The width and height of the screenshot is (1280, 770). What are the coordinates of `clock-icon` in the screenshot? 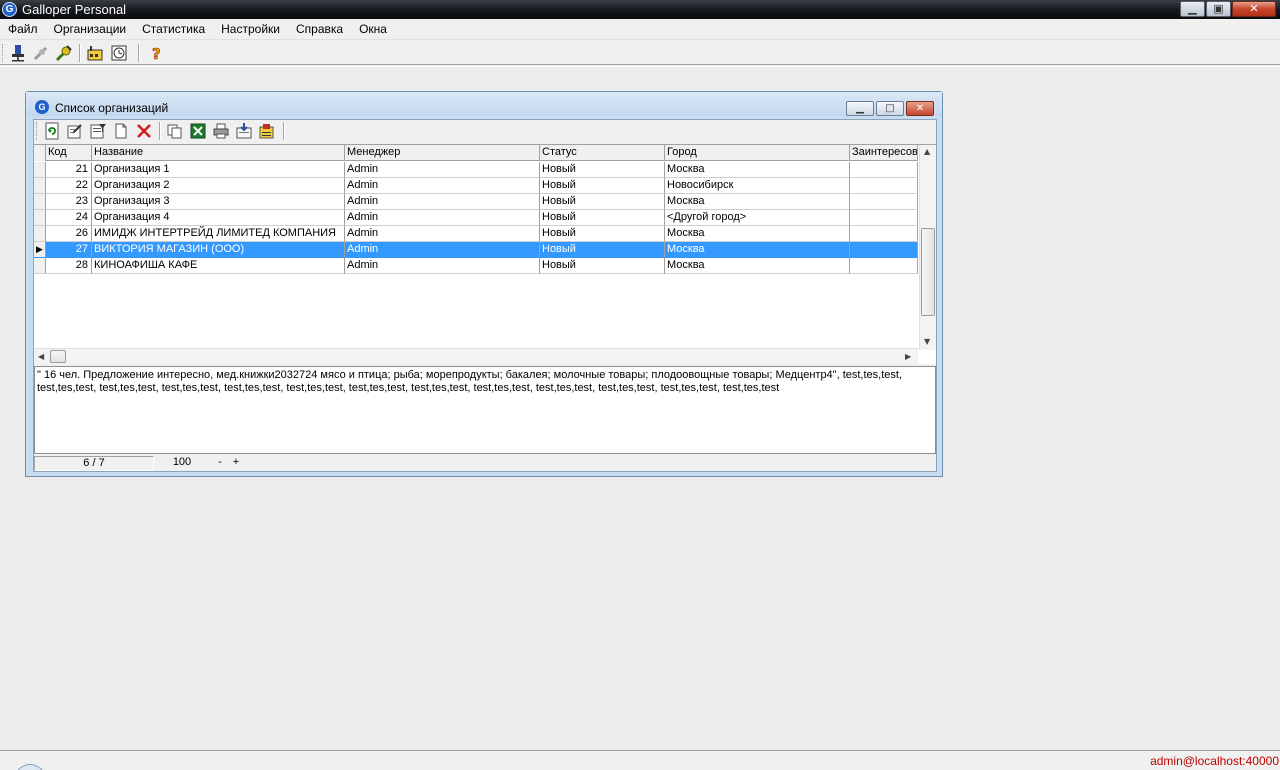 It's located at (119, 53).